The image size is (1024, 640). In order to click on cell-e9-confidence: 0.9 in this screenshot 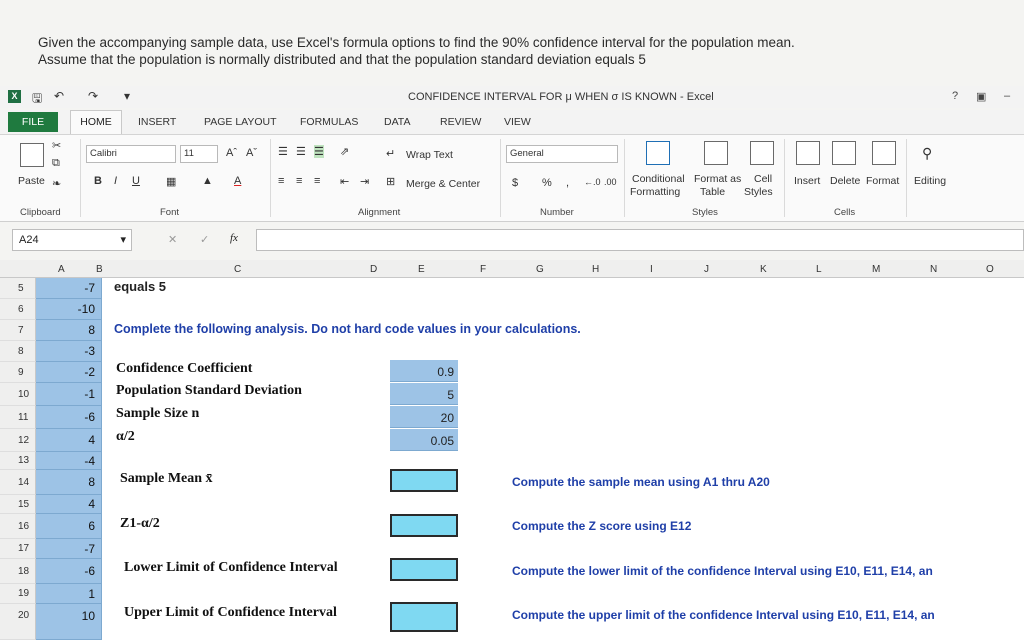, I will do `click(424, 371)`.